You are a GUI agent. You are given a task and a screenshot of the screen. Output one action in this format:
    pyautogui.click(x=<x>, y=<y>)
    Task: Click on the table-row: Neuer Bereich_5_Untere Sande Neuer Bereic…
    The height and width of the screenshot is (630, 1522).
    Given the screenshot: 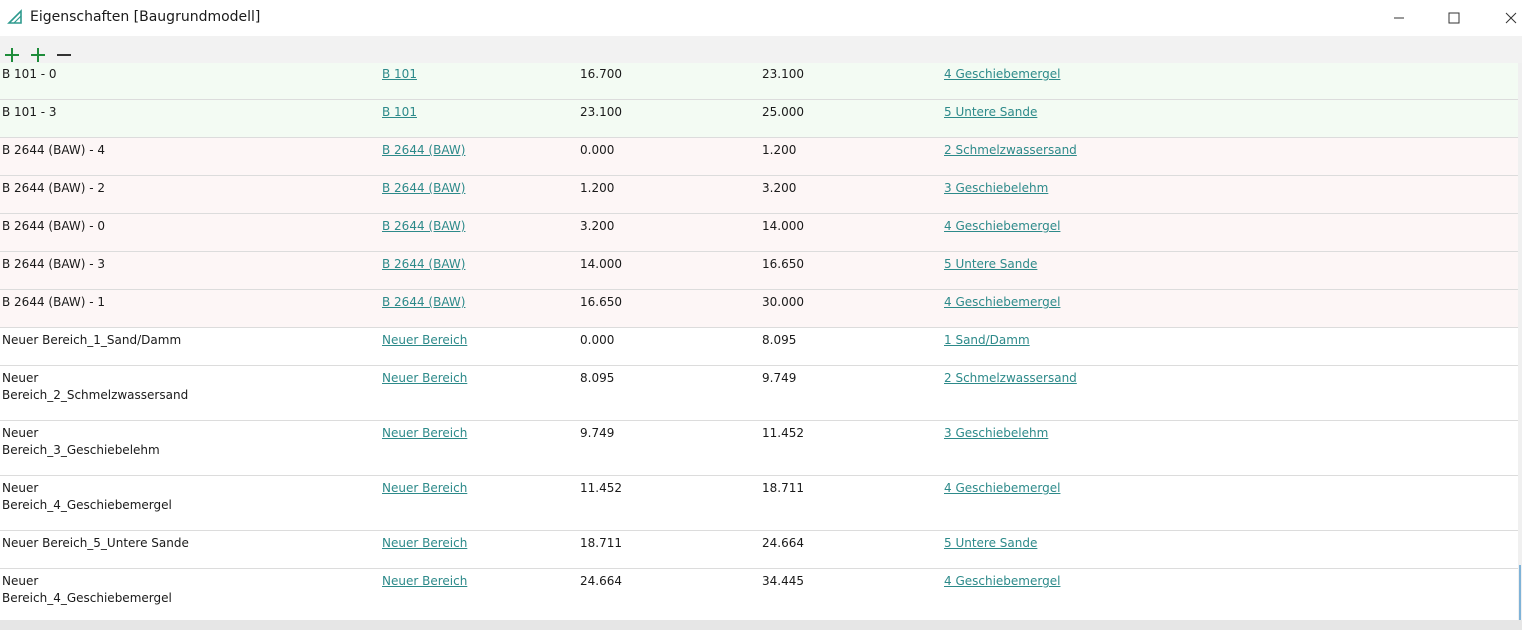 What is the action you would take?
    pyautogui.click(x=759, y=550)
    